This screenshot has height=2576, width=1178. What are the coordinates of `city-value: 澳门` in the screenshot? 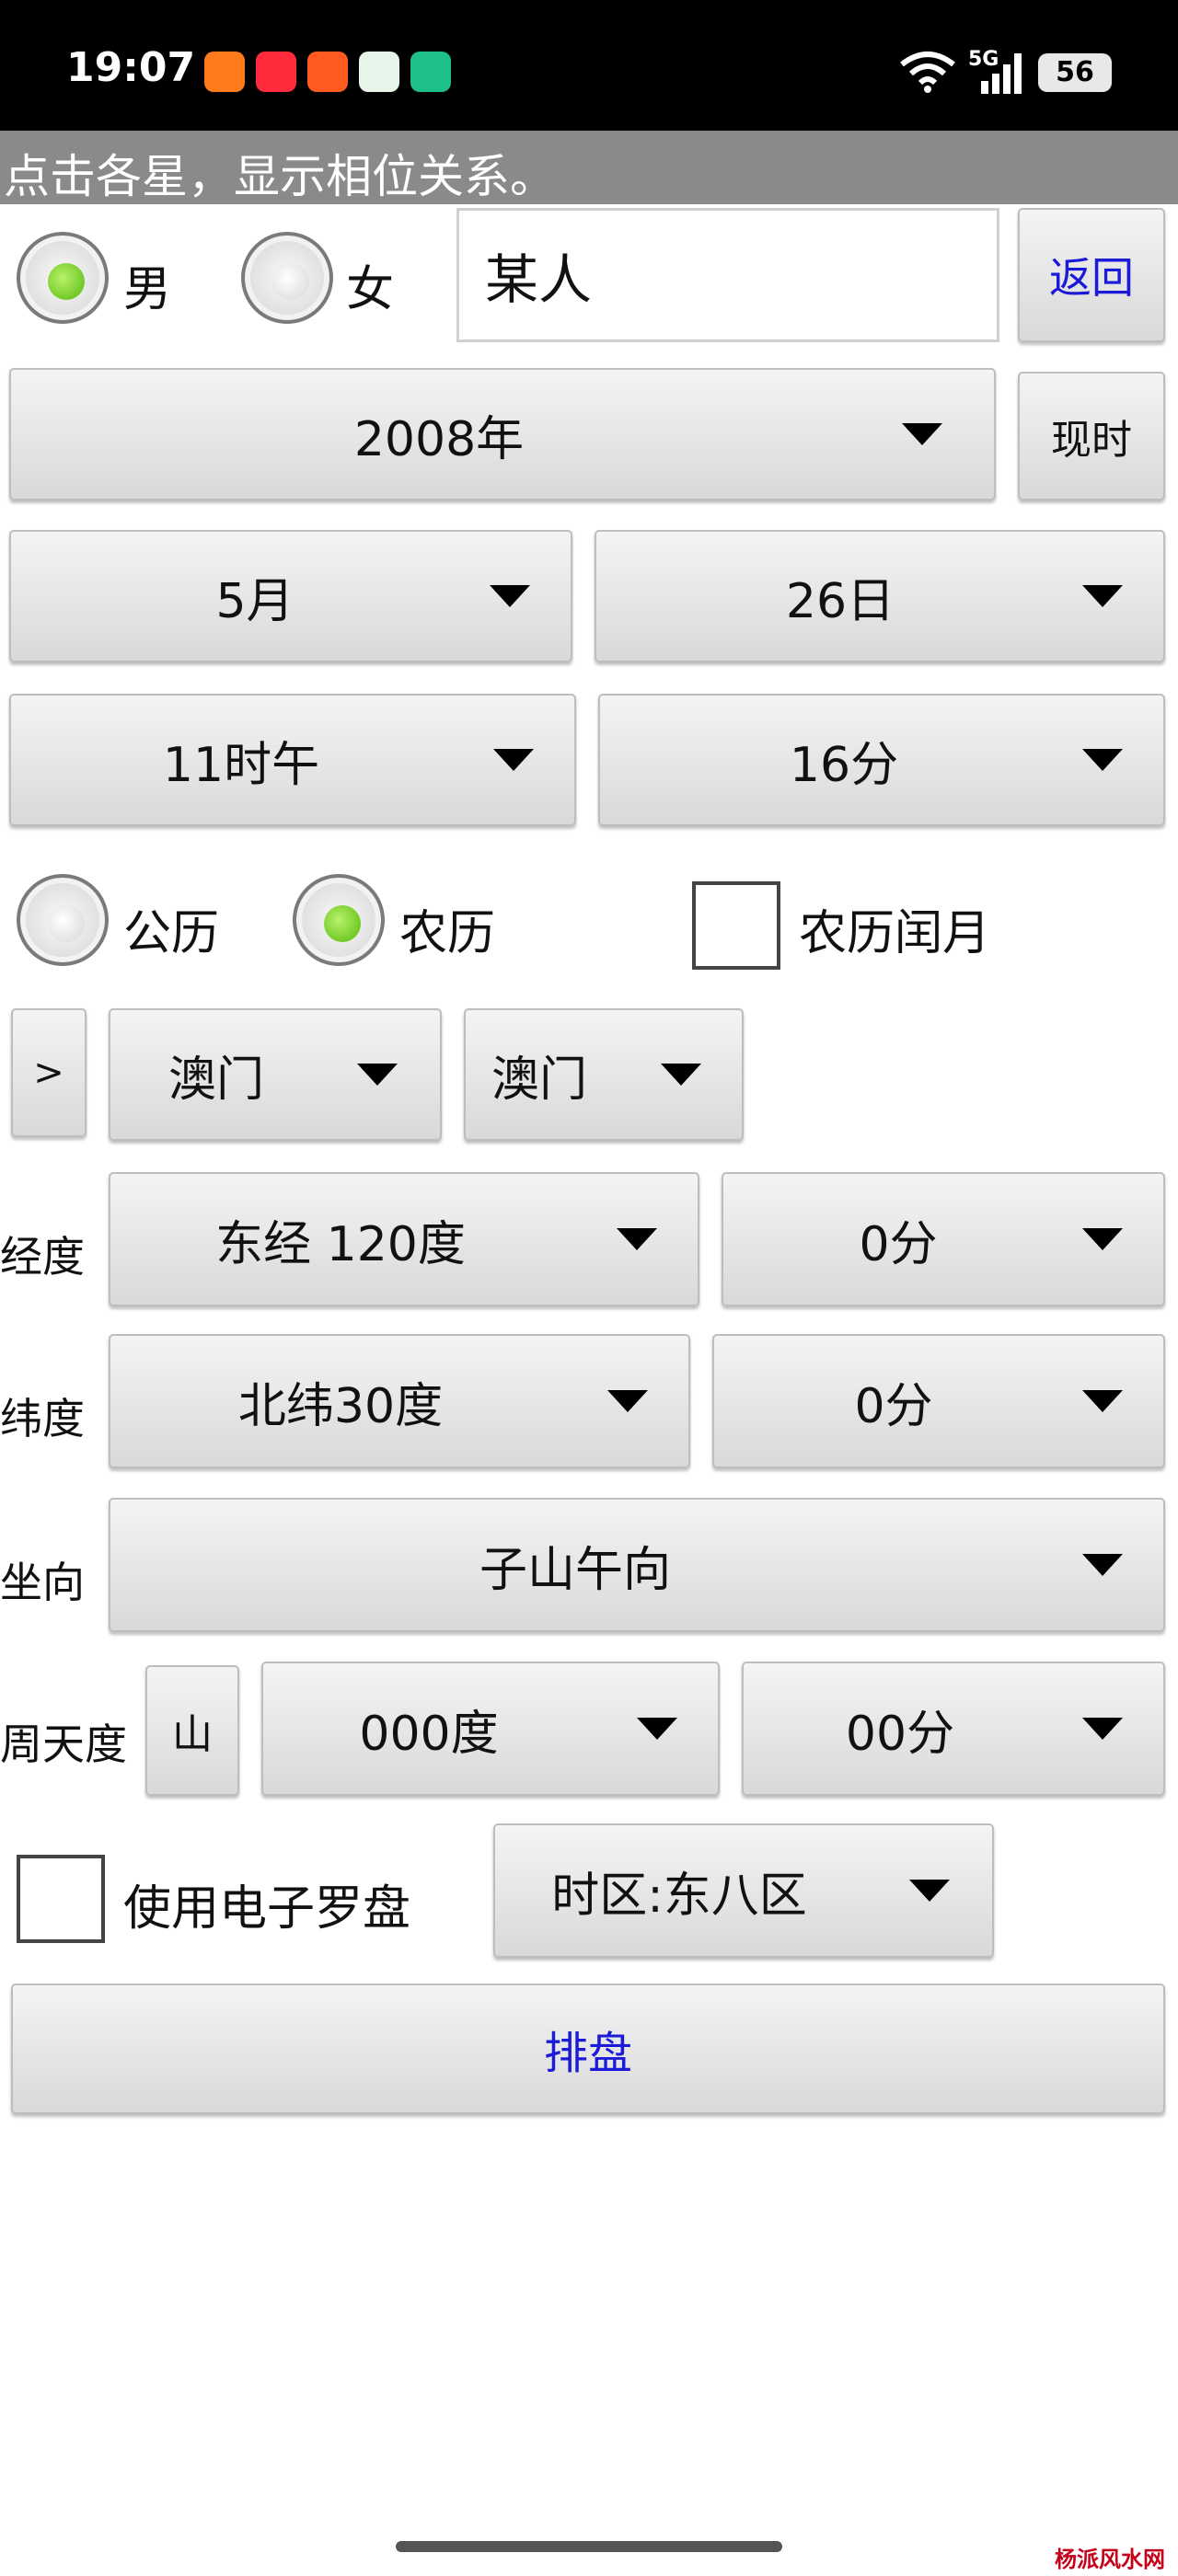 It's located at (539, 1080).